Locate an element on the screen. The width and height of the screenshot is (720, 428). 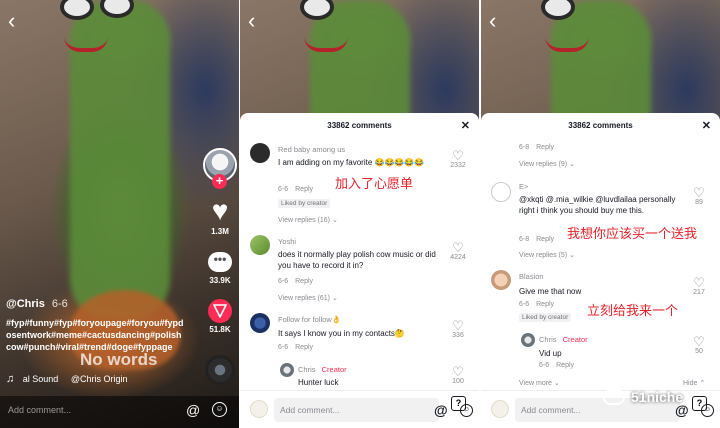
comment-text: It says I know you in my contacts🤔 is located at coordinates (341, 333).